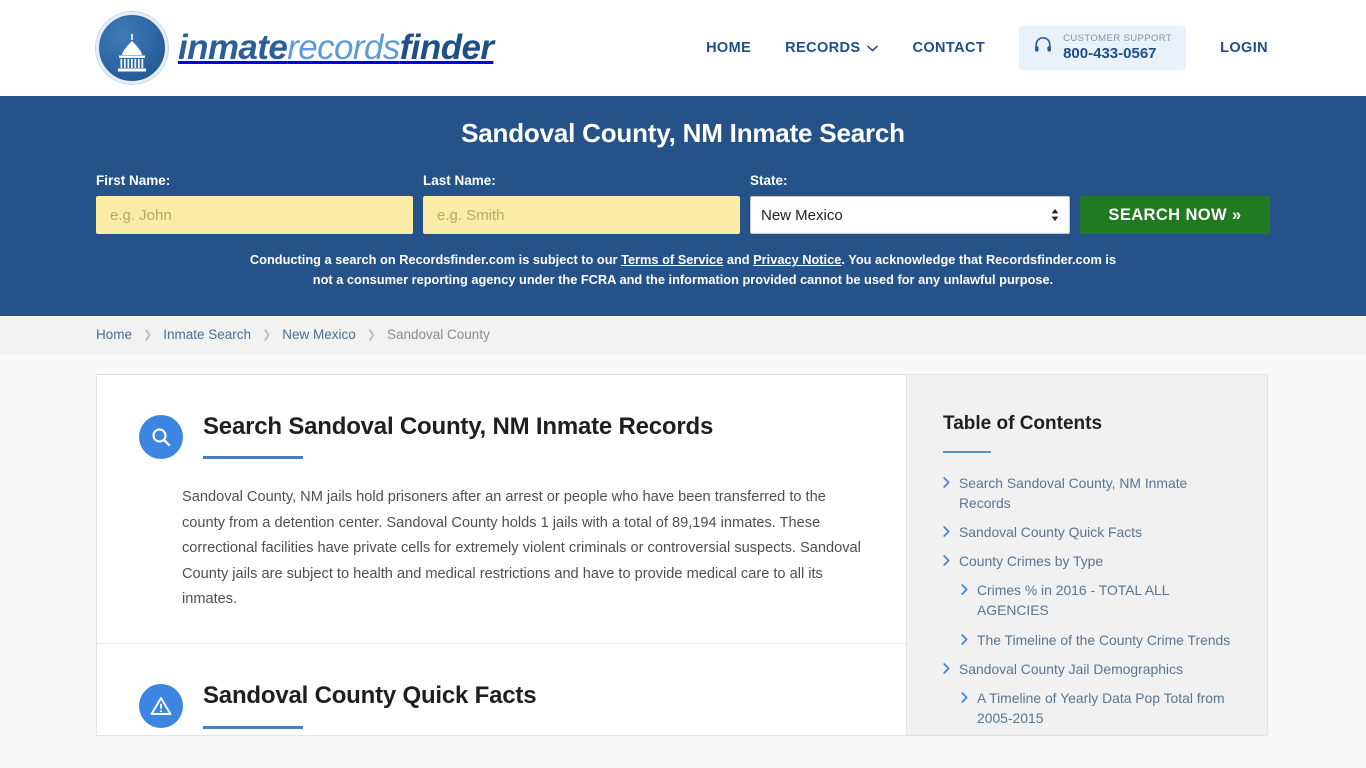  Describe the element at coordinates (254, 215) in the screenshot. I see `first-name-input` at that location.